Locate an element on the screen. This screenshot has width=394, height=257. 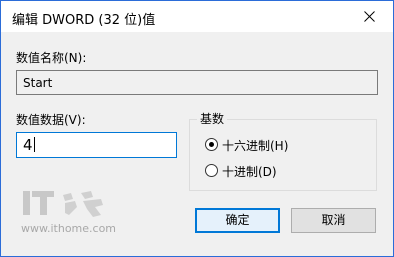
window-title: 编辑 DWORD (32 位)值 is located at coordinates (84, 20).